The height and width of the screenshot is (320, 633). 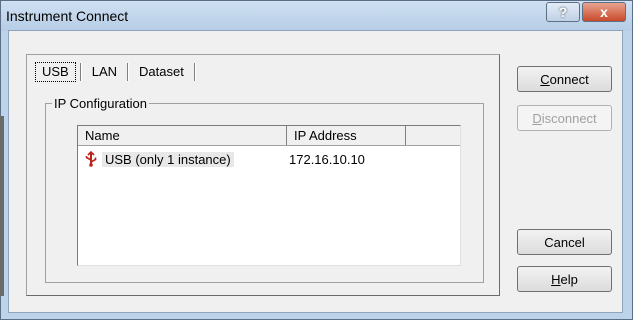 I want to click on list-header: Name IP Address, so click(x=269, y=136).